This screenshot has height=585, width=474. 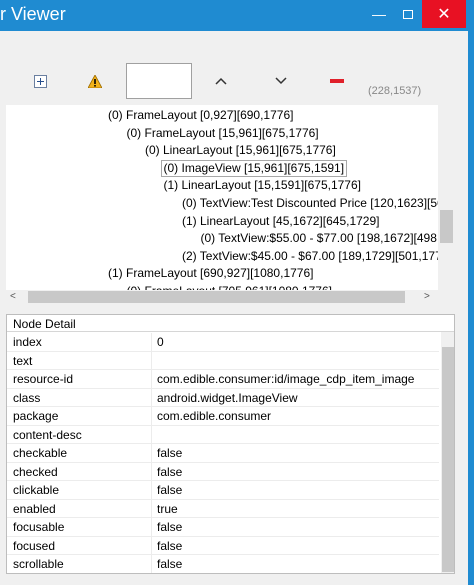 I want to click on property-row: focusable false, so click(x=223, y=527).